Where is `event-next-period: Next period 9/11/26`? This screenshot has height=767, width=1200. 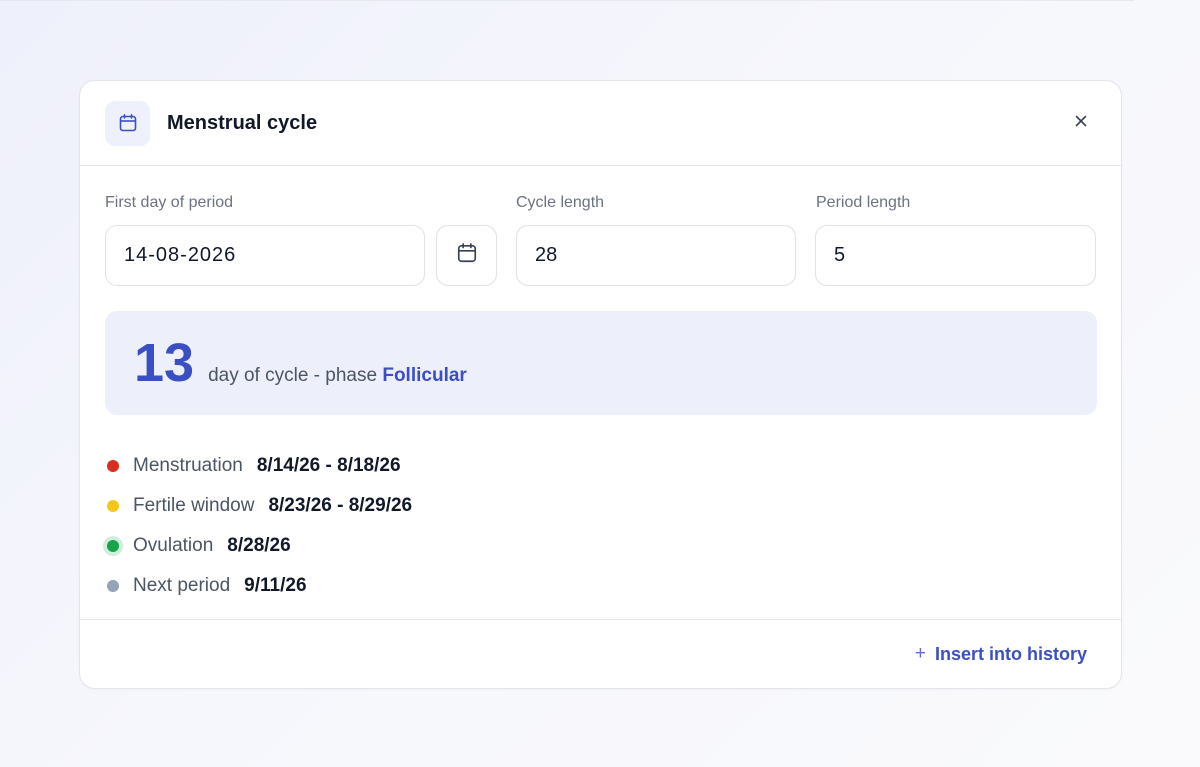
event-next-period: Next period 9/11/26 is located at coordinates (259, 586).